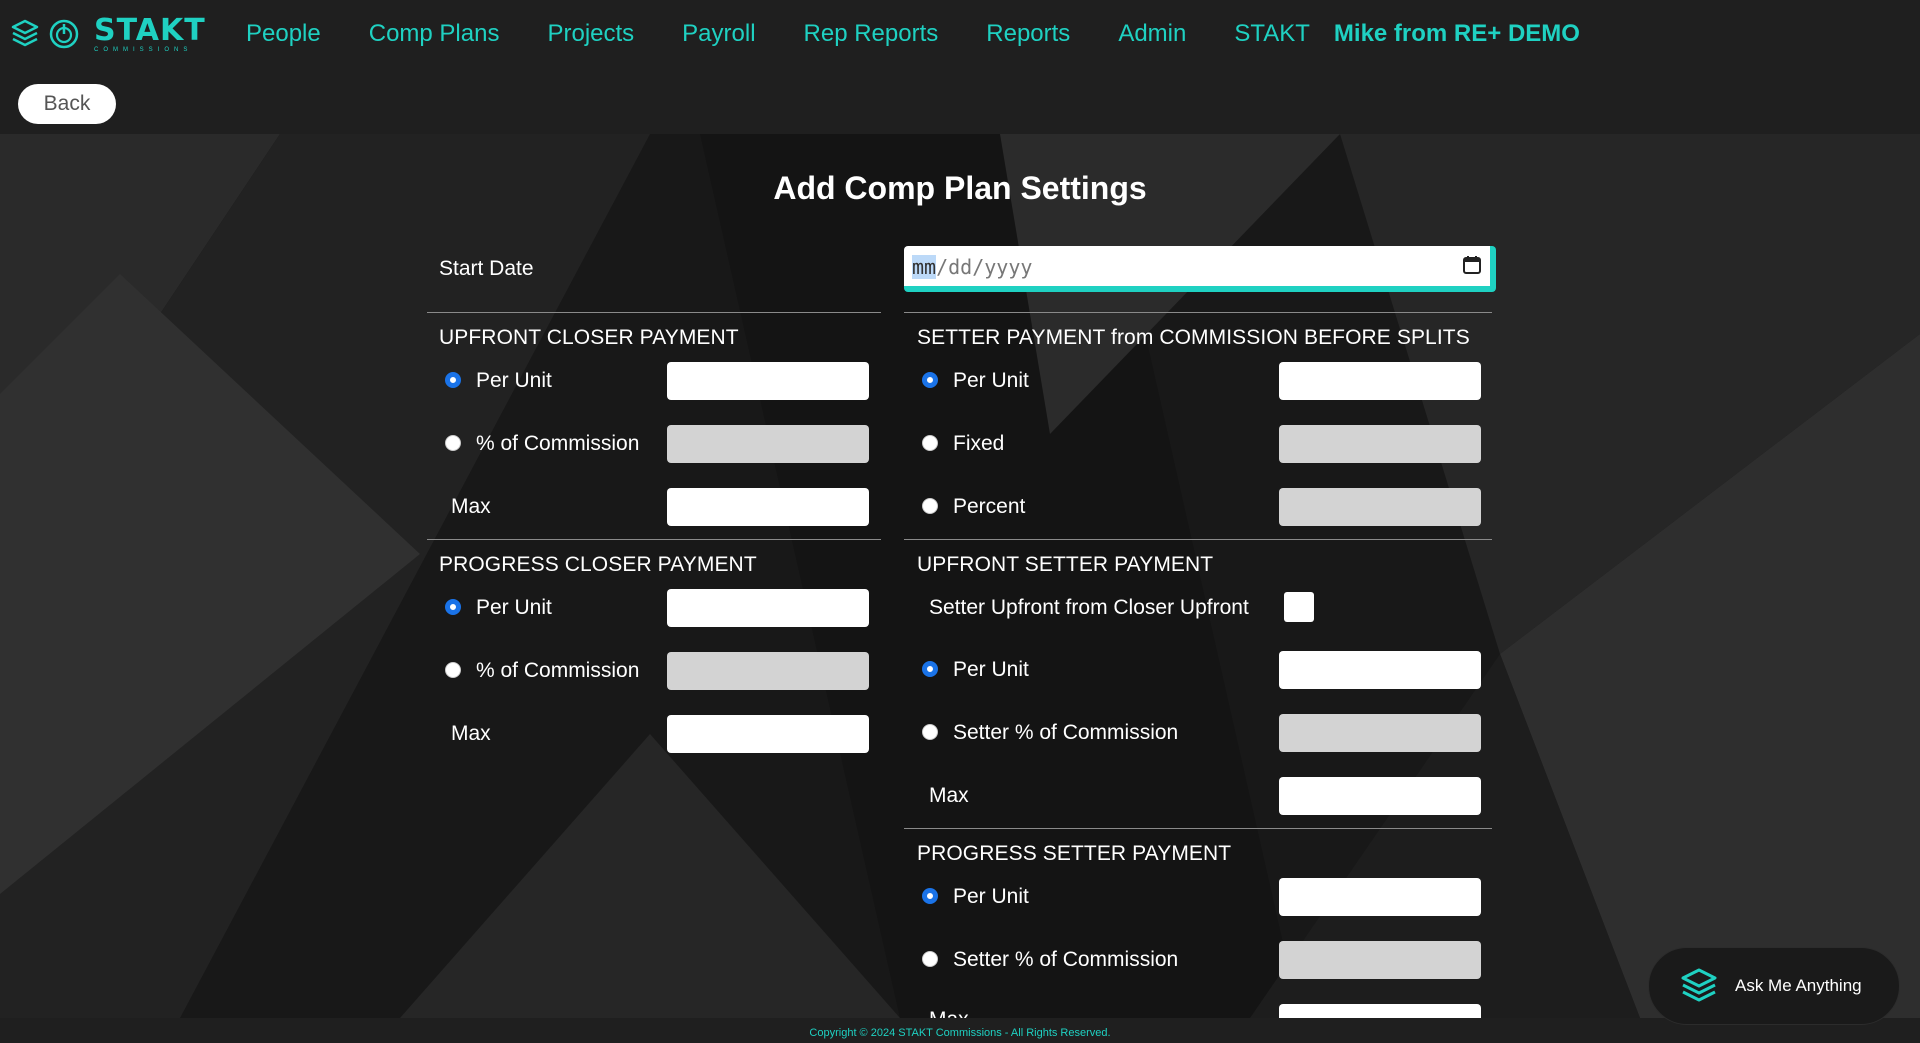 The height and width of the screenshot is (1043, 1920). Describe the element at coordinates (143, 49) in the screenshot. I see `brand-subtitle: COMMISSIONS` at that location.